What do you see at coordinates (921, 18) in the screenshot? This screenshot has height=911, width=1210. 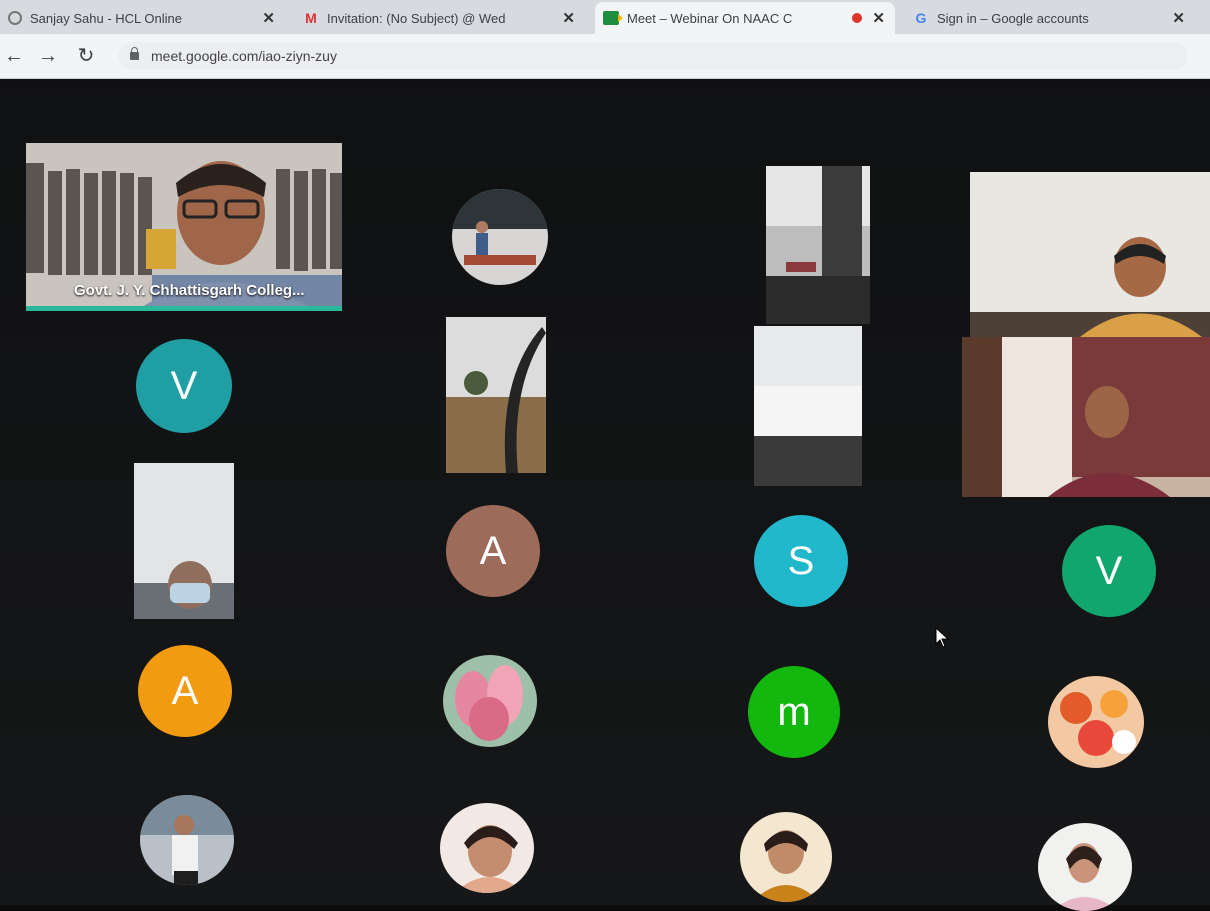 I see `google-icon: G` at bounding box center [921, 18].